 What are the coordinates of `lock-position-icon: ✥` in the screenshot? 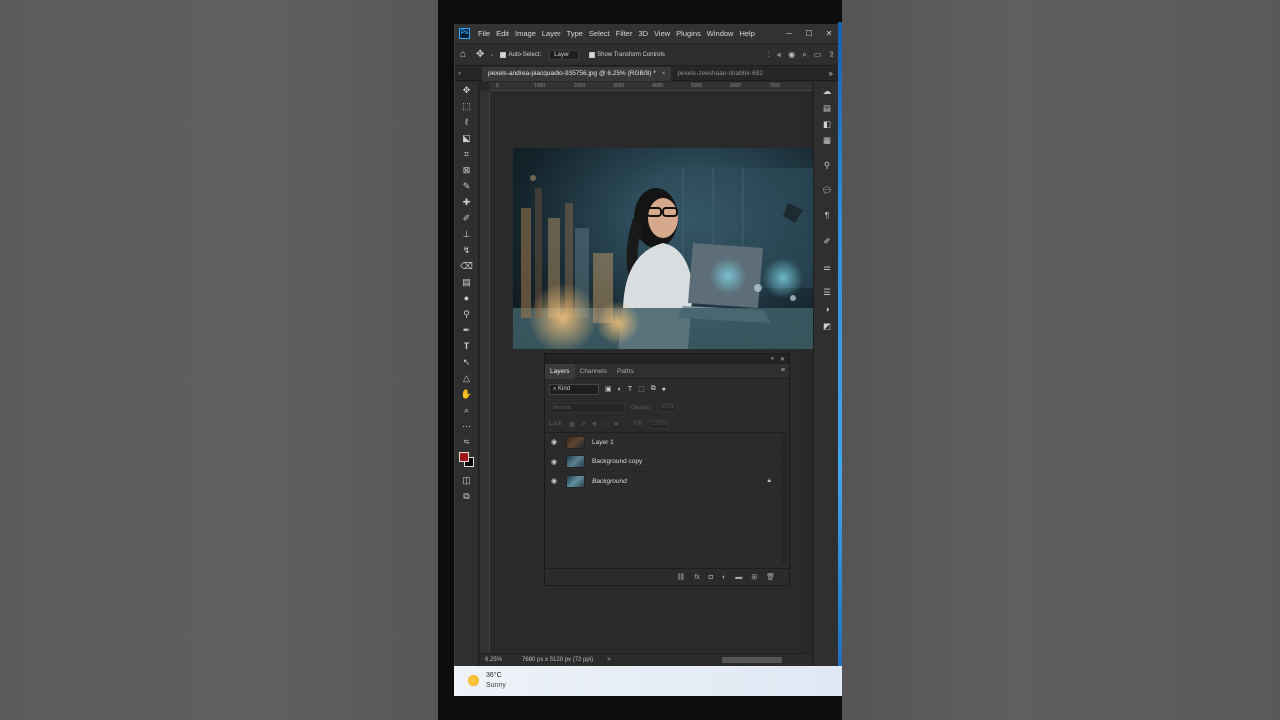 It's located at (594, 424).